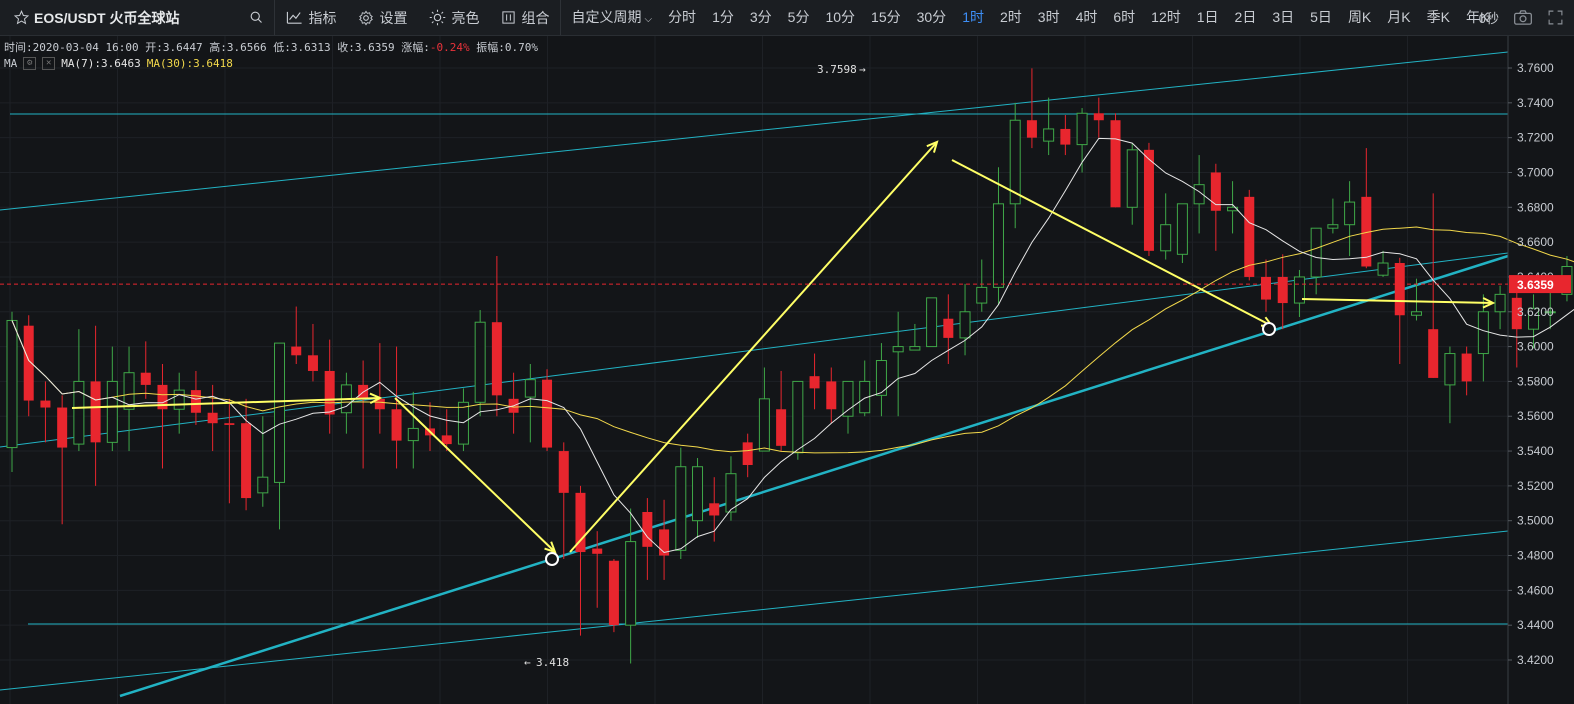  Describe the element at coordinates (1011, 17) in the screenshot. I see `period-tab: 2时` at that location.